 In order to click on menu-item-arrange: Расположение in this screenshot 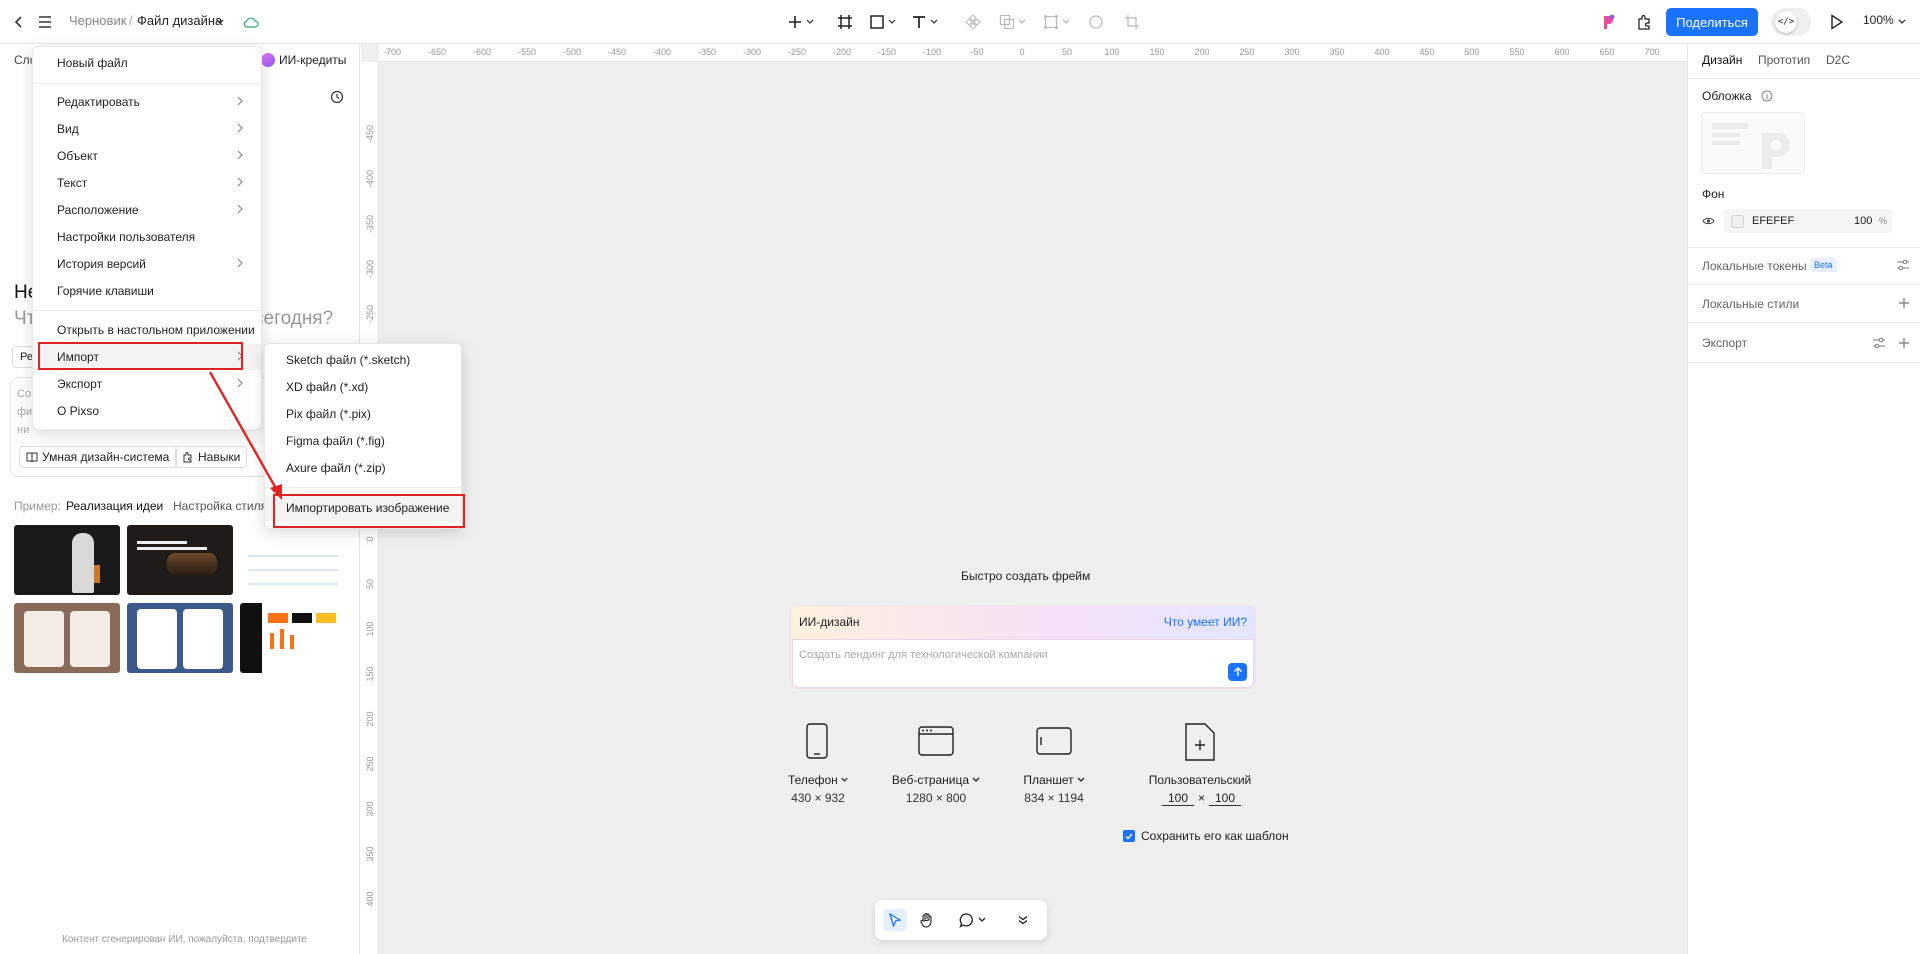, I will do `click(147, 210)`.